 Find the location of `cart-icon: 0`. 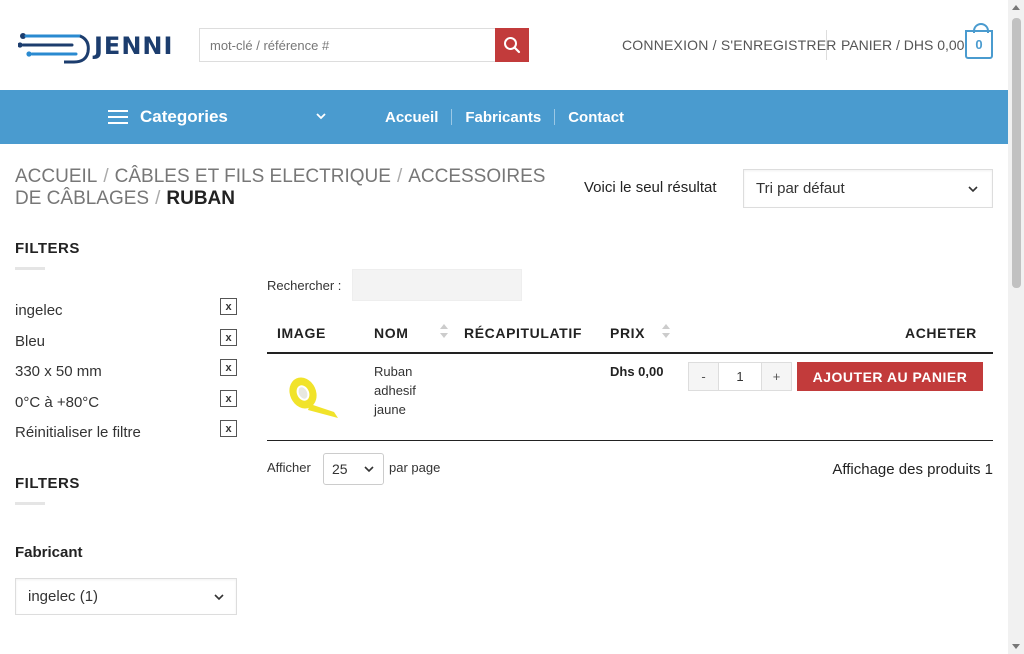

cart-icon: 0 is located at coordinates (979, 41).